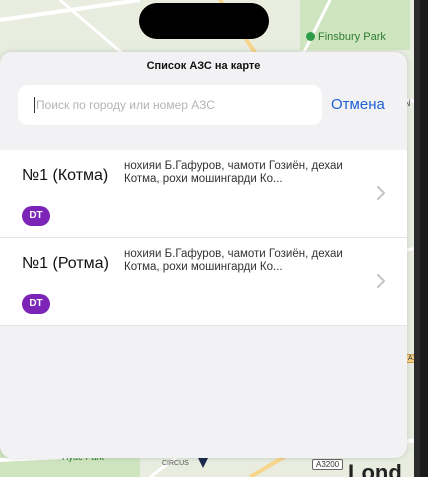 The image size is (428, 477). What do you see at coordinates (65, 175) in the screenshot?
I see `station-name: №1 (Котма)` at bounding box center [65, 175].